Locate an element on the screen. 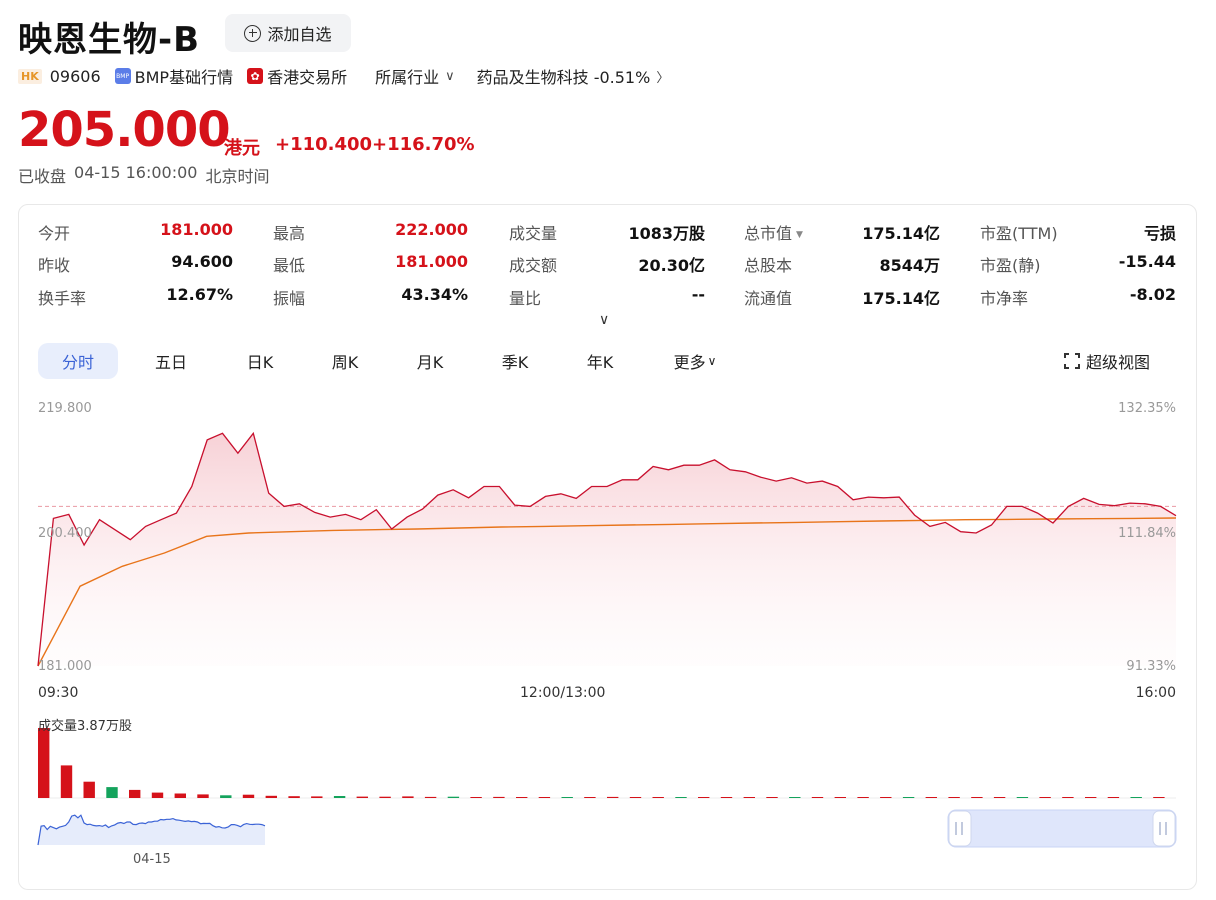 The width and height of the screenshot is (1216, 900). y-tick-right-top: 132.35% is located at coordinates (1147, 408).